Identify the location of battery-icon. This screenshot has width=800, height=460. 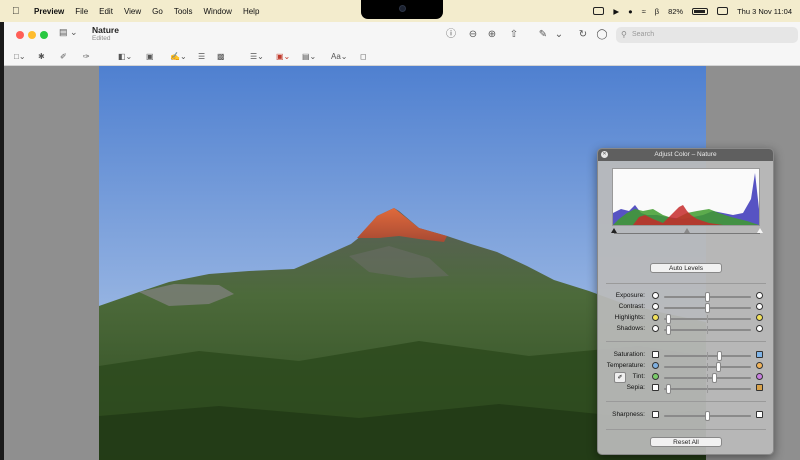
(700, 11).